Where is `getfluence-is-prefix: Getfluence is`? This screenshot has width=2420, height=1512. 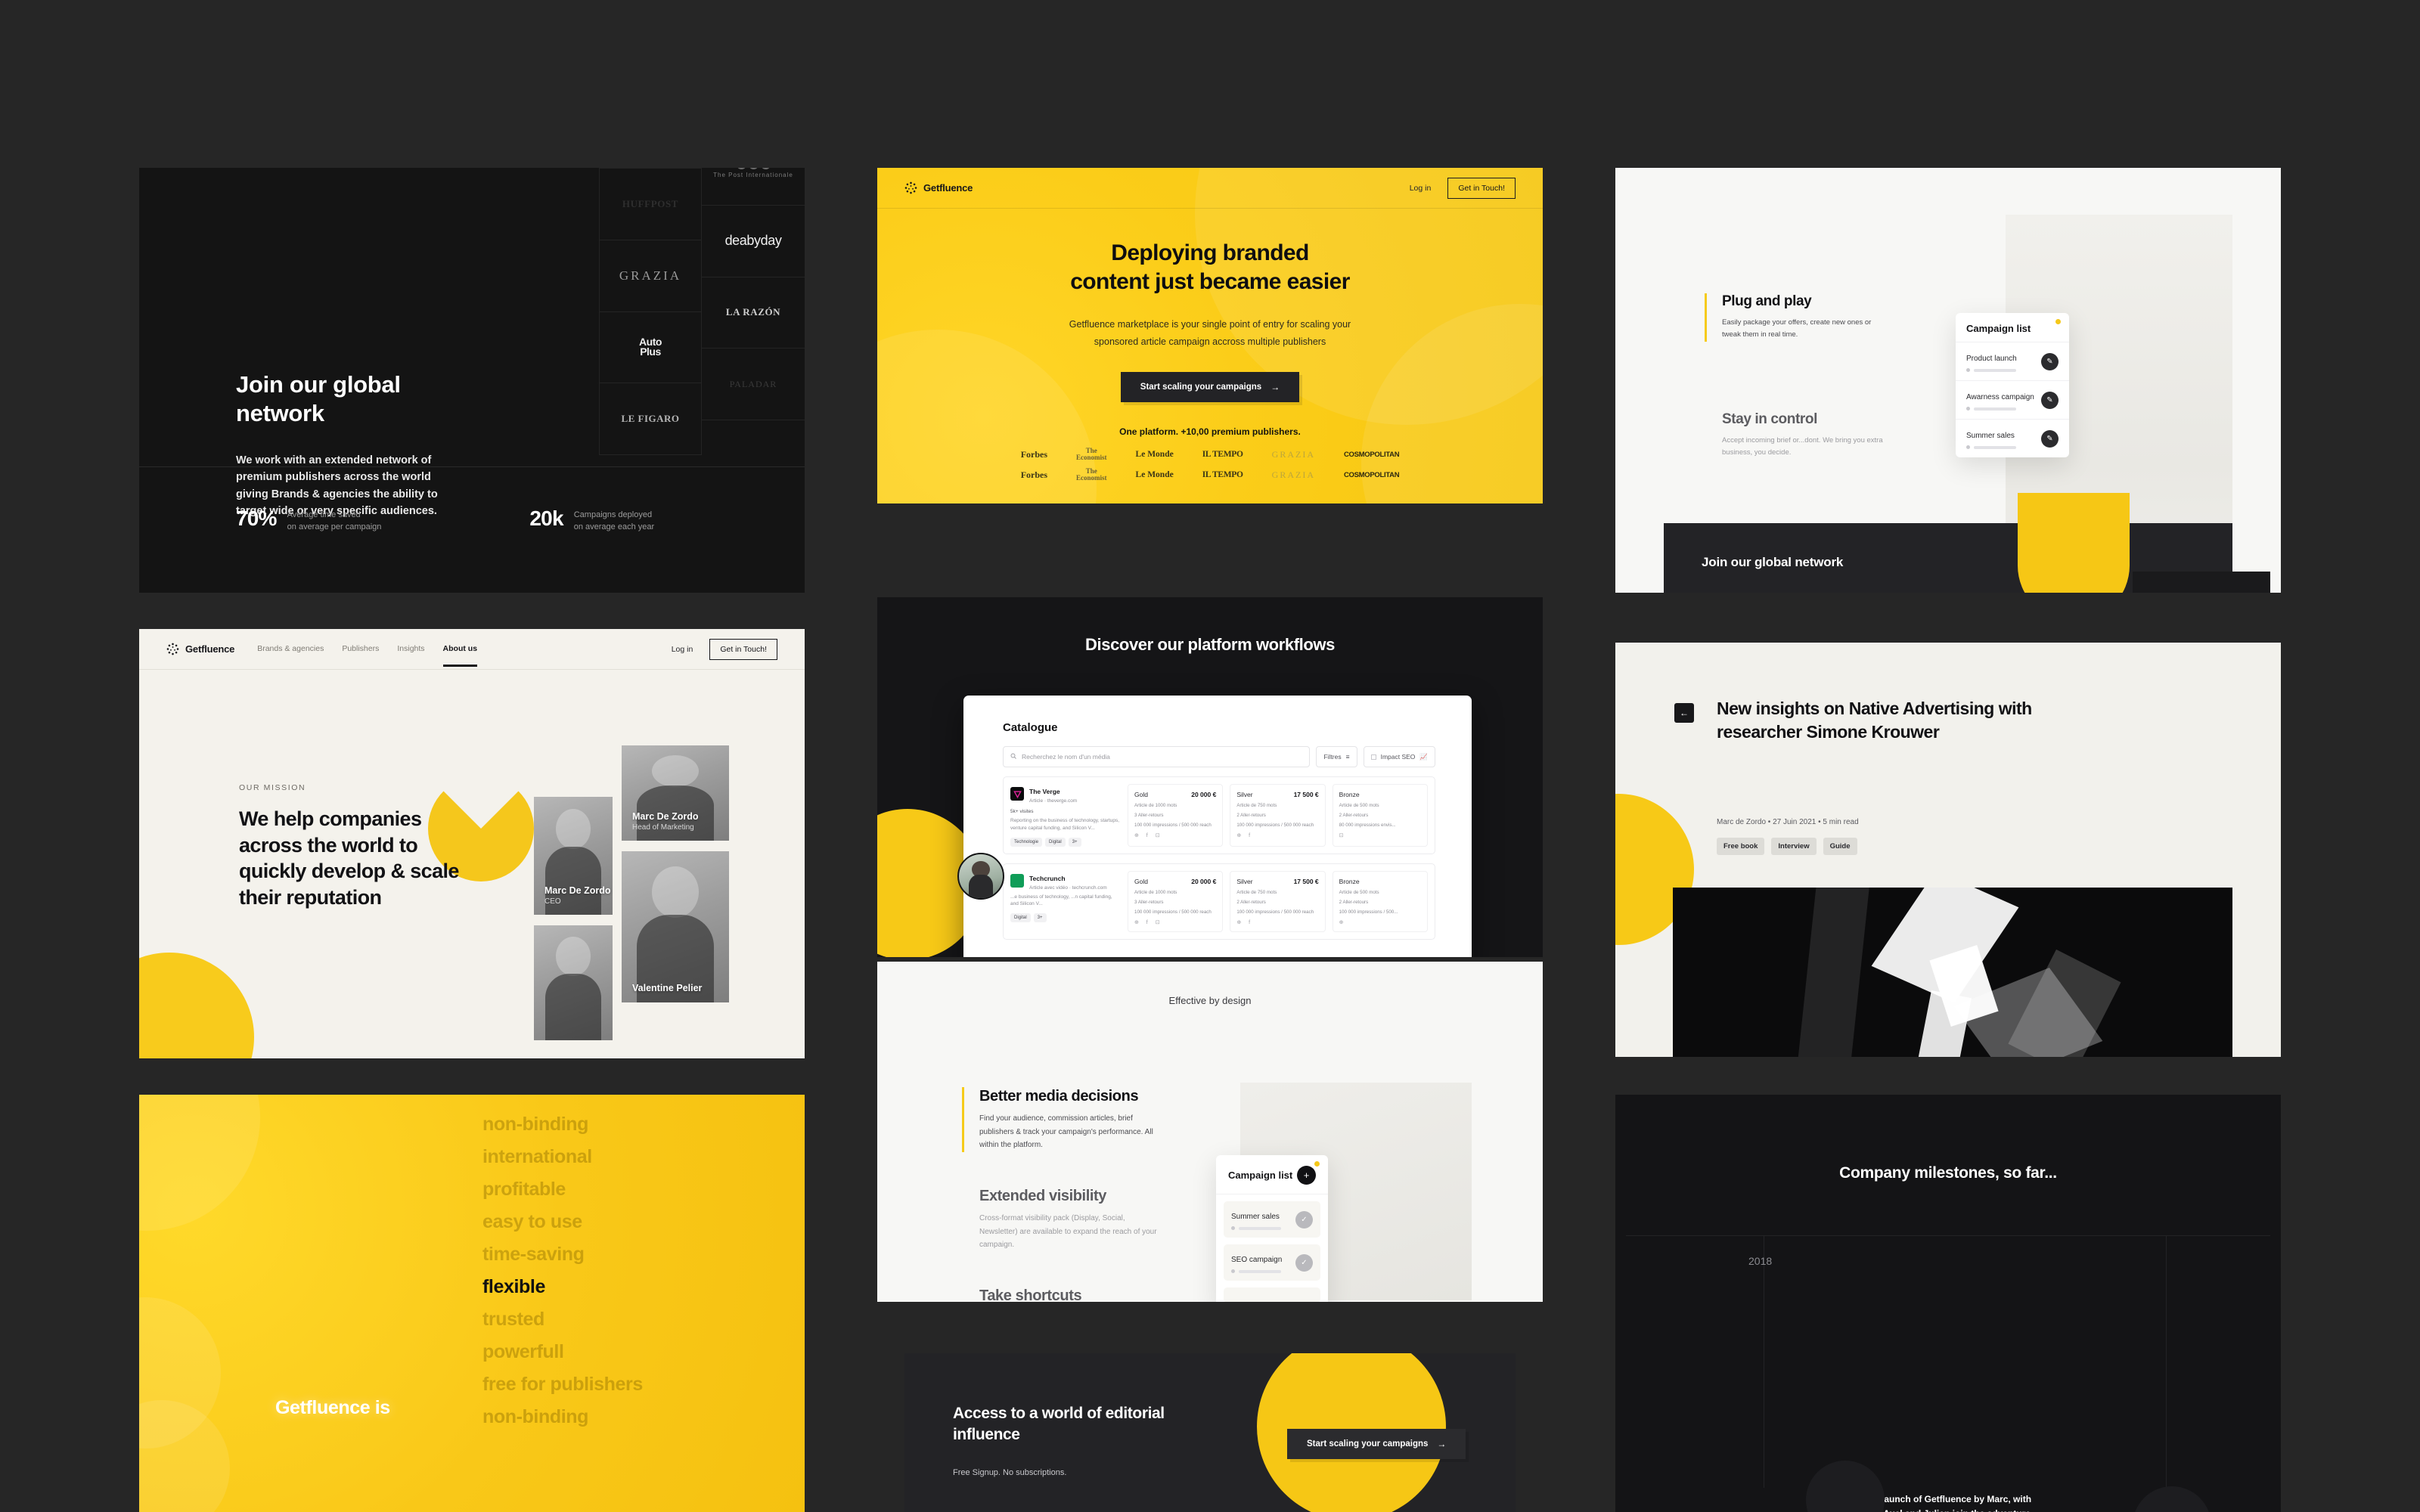 getfluence-is-prefix: Getfluence is is located at coordinates (332, 1407).